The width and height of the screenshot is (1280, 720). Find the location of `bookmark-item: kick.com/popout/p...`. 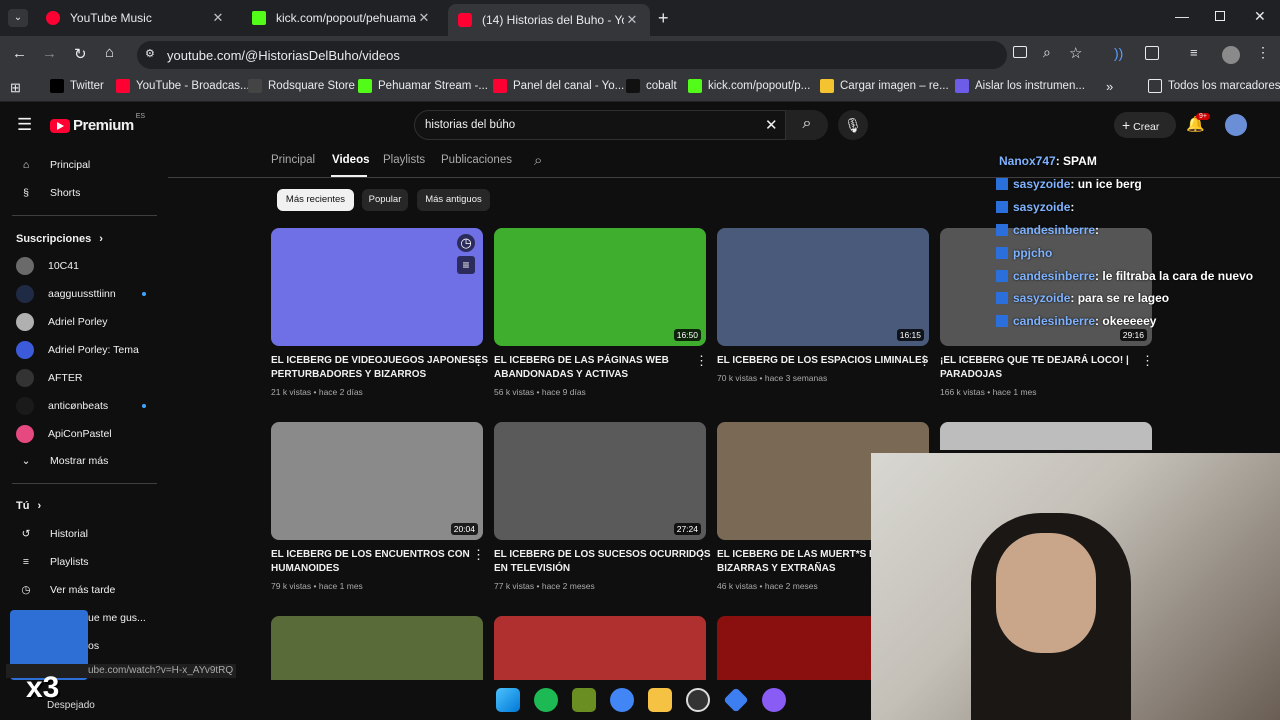

bookmark-item: kick.com/popout/p... is located at coordinates (749, 86).